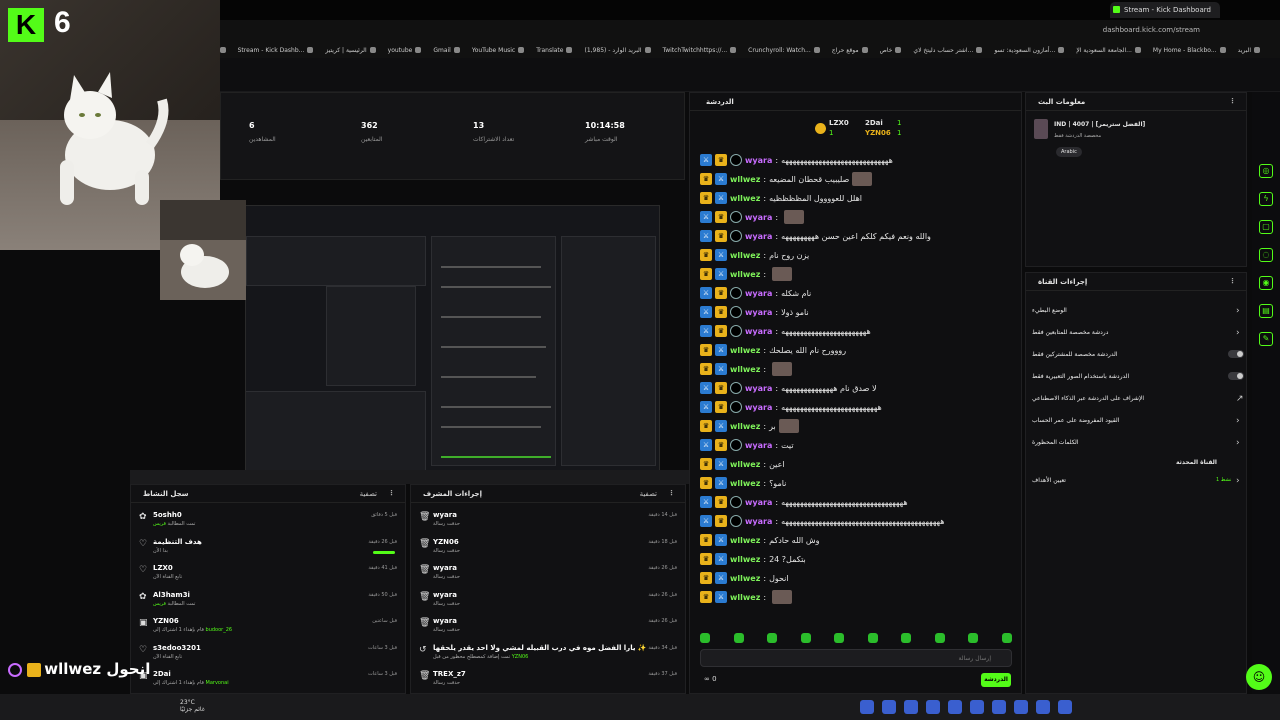 The height and width of the screenshot is (720, 1280). What do you see at coordinates (856, 658) in the screenshot?
I see `chat-input: إرسال رسالة` at bounding box center [856, 658].